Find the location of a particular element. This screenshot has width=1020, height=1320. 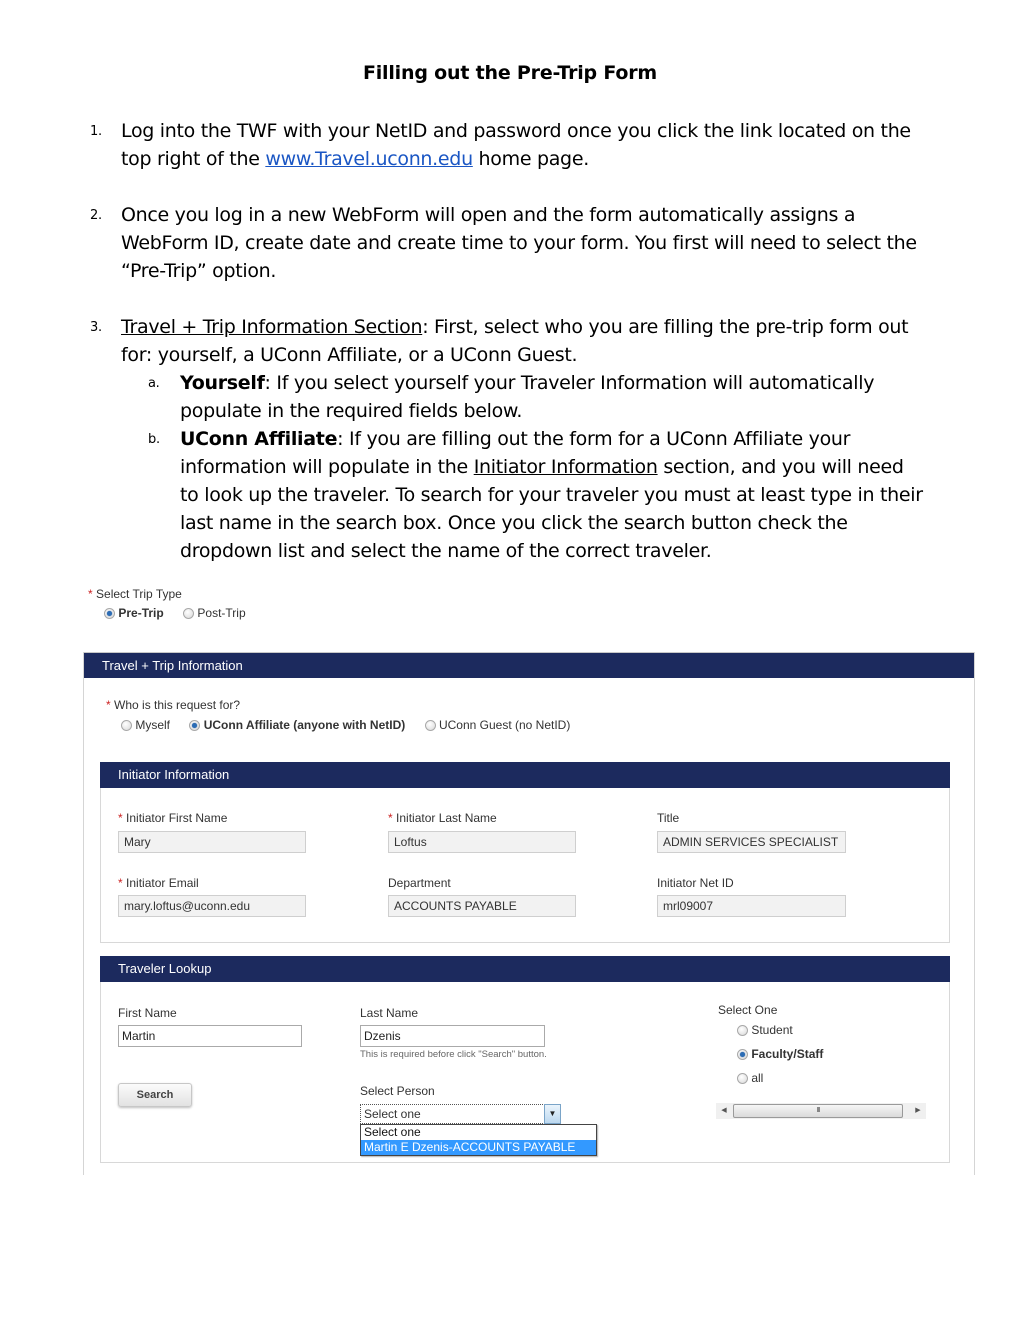

label-text: Select Trip Type is located at coordinates (139, 594).